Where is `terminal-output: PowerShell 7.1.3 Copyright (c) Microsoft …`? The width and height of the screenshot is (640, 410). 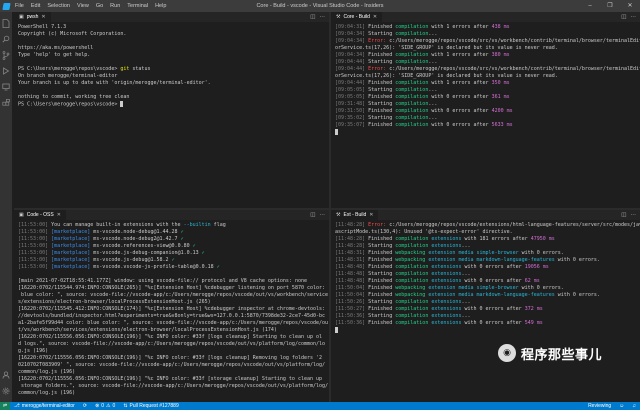
terminal-output: PowerShell 7.1.3 Copyright (c) Microsoft … is located at coordinates (171, 66).